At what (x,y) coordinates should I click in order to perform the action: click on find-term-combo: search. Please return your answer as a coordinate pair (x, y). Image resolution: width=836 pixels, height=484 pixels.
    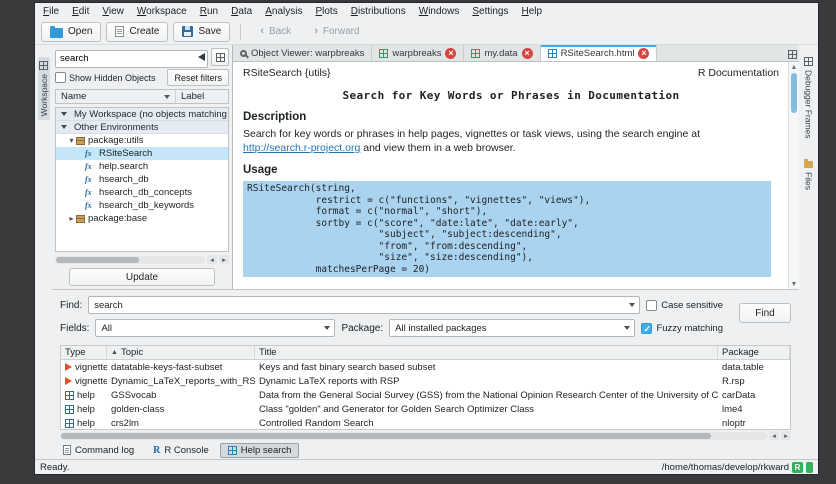
    Looking at the image, I should click on (364, 305).